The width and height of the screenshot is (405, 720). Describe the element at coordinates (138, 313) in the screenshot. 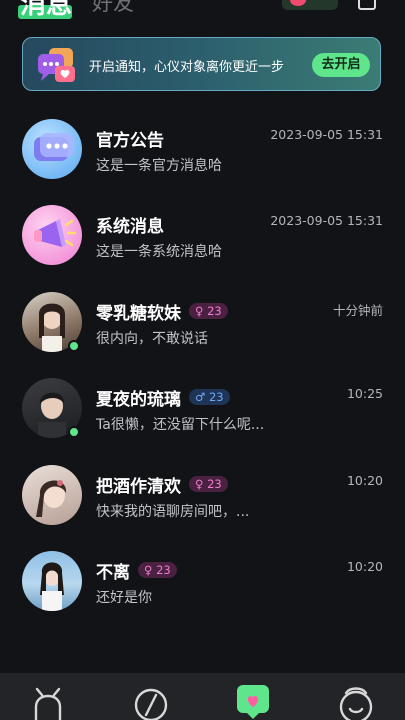

I see `conversation-name: 零乳糖软妹` at that location.